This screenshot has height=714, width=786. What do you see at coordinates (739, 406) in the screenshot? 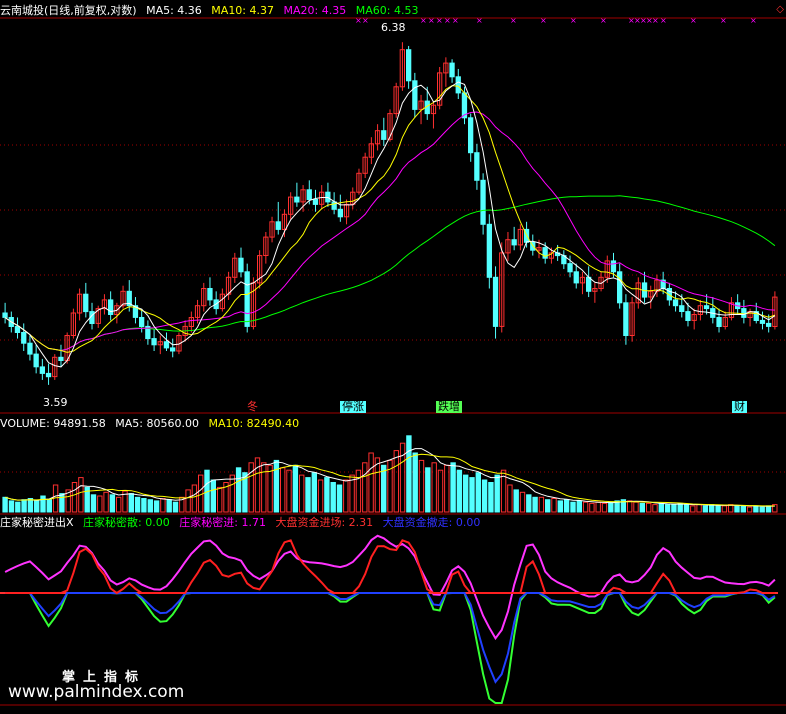
I see `tag-finance: 财` at bounding box center [739, 406].